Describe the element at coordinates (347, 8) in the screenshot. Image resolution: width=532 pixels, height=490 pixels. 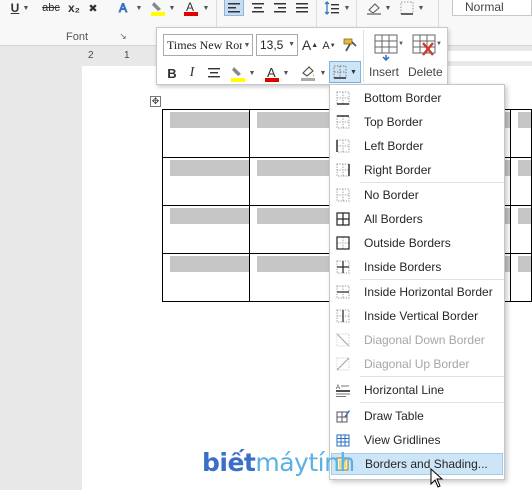
I see `line-spacing-dropdown-icon: ▼` at that location.